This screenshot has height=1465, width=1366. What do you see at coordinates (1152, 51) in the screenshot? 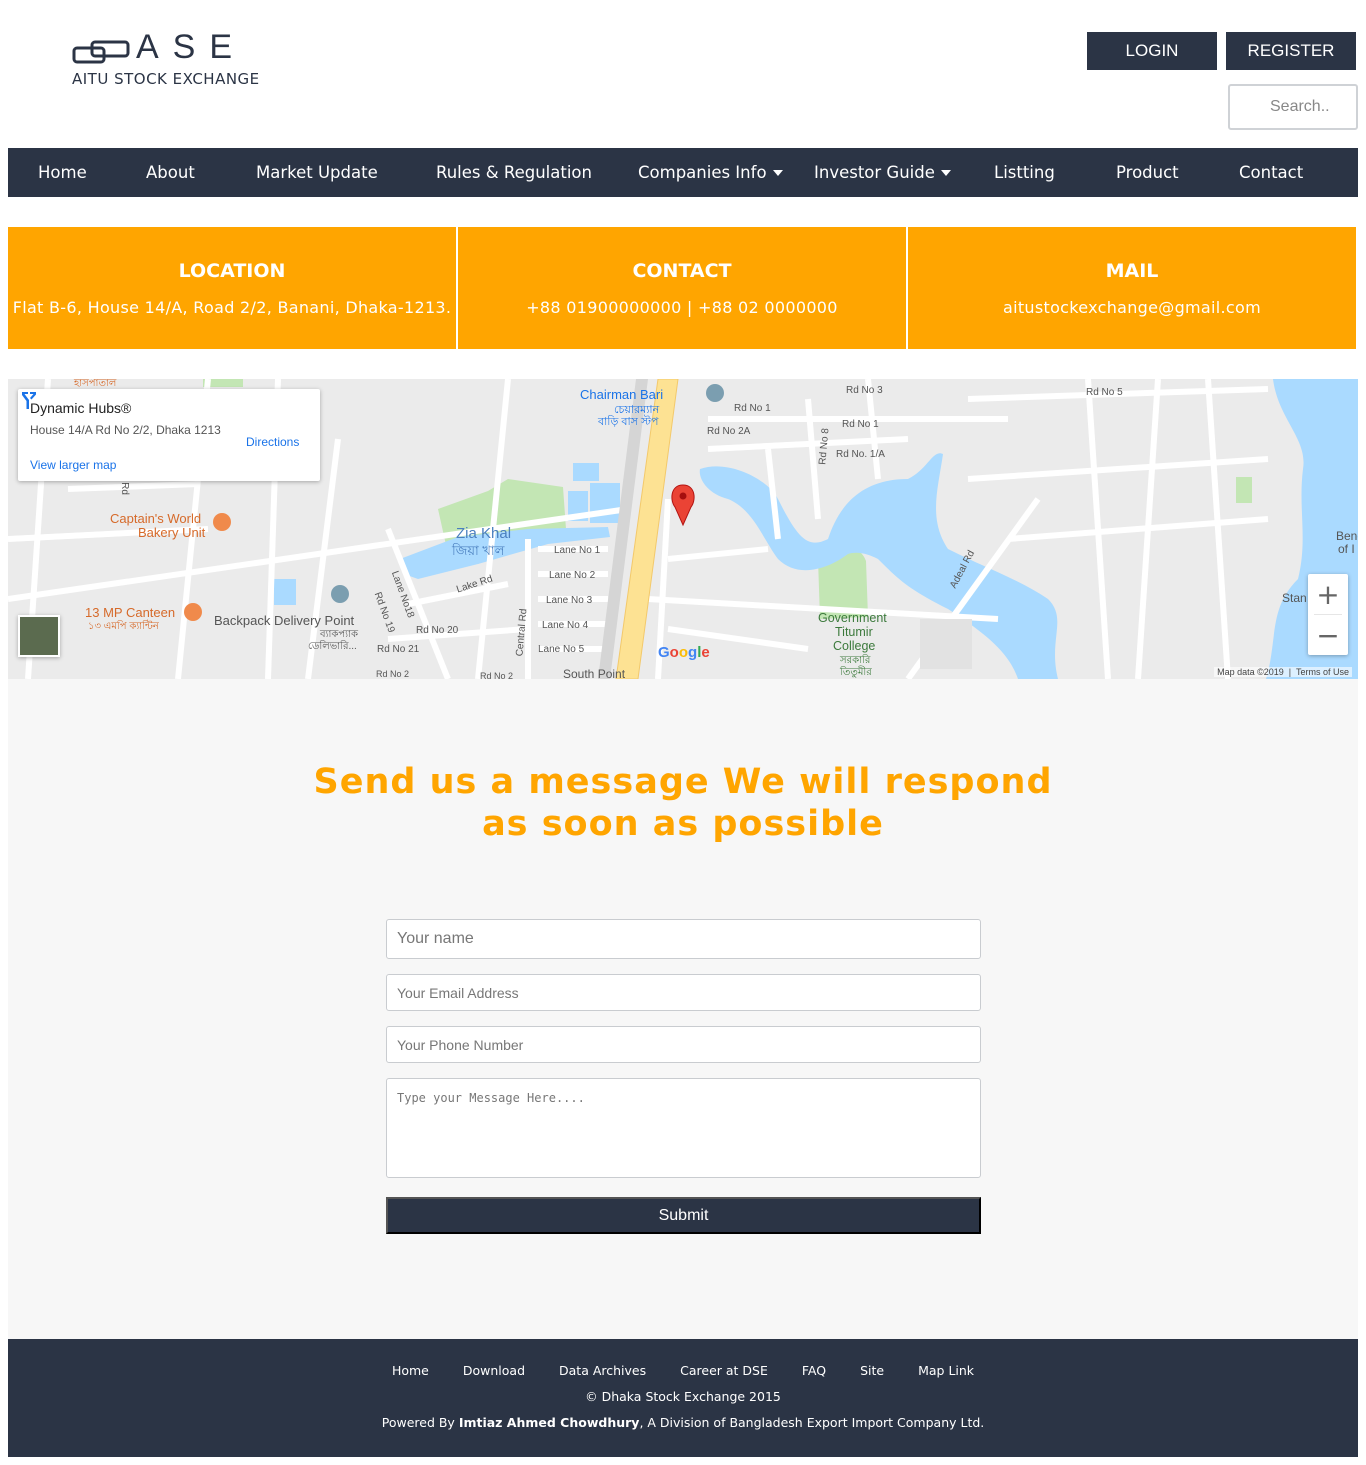
I see `login-button: LOGIN` at bounding box center [1152, 51].